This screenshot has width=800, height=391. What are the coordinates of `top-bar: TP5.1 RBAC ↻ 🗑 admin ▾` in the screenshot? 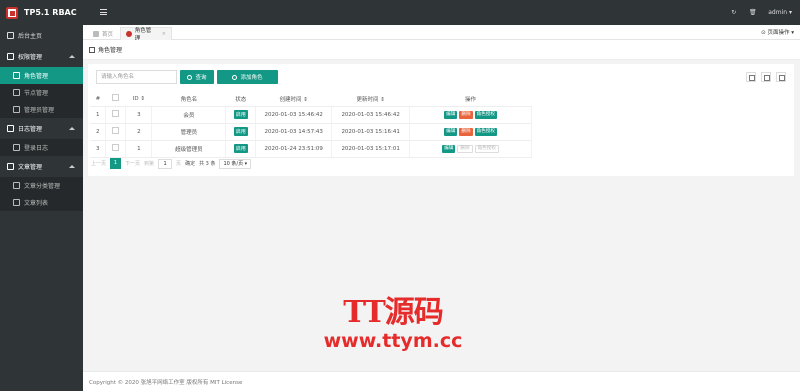 It's located at (400, 12).